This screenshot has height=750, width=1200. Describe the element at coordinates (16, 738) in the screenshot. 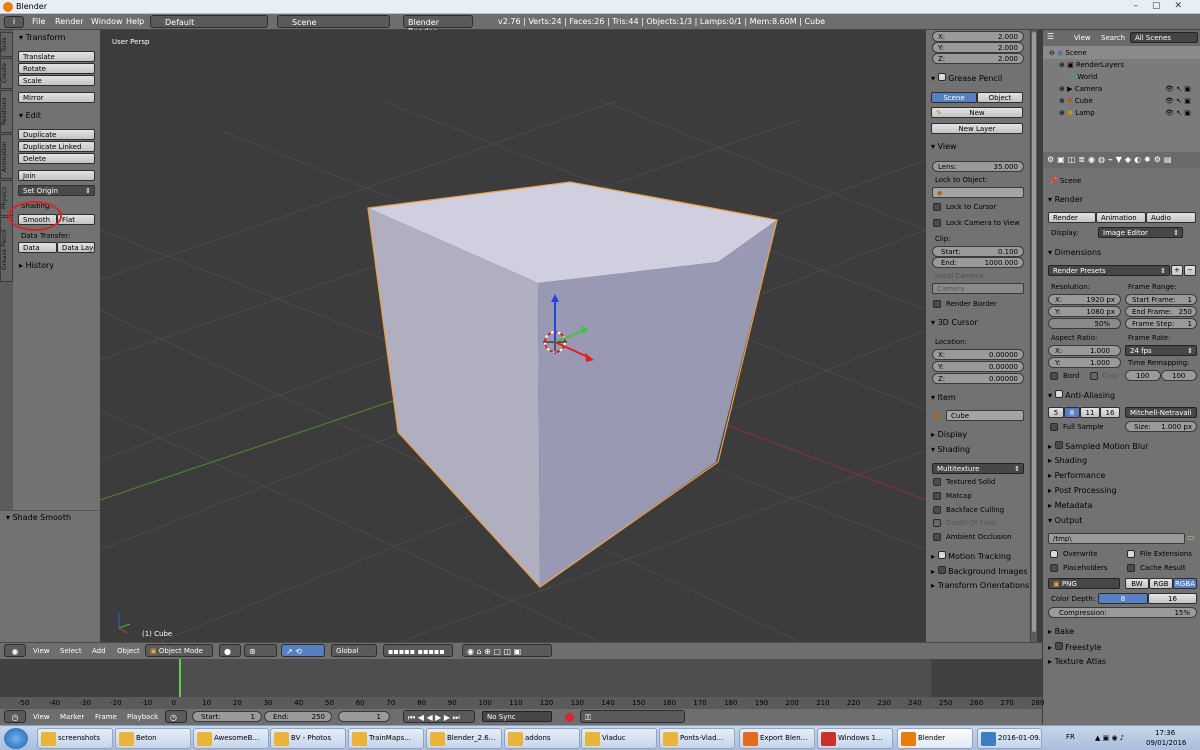

I see `start-button-icon` at that location.